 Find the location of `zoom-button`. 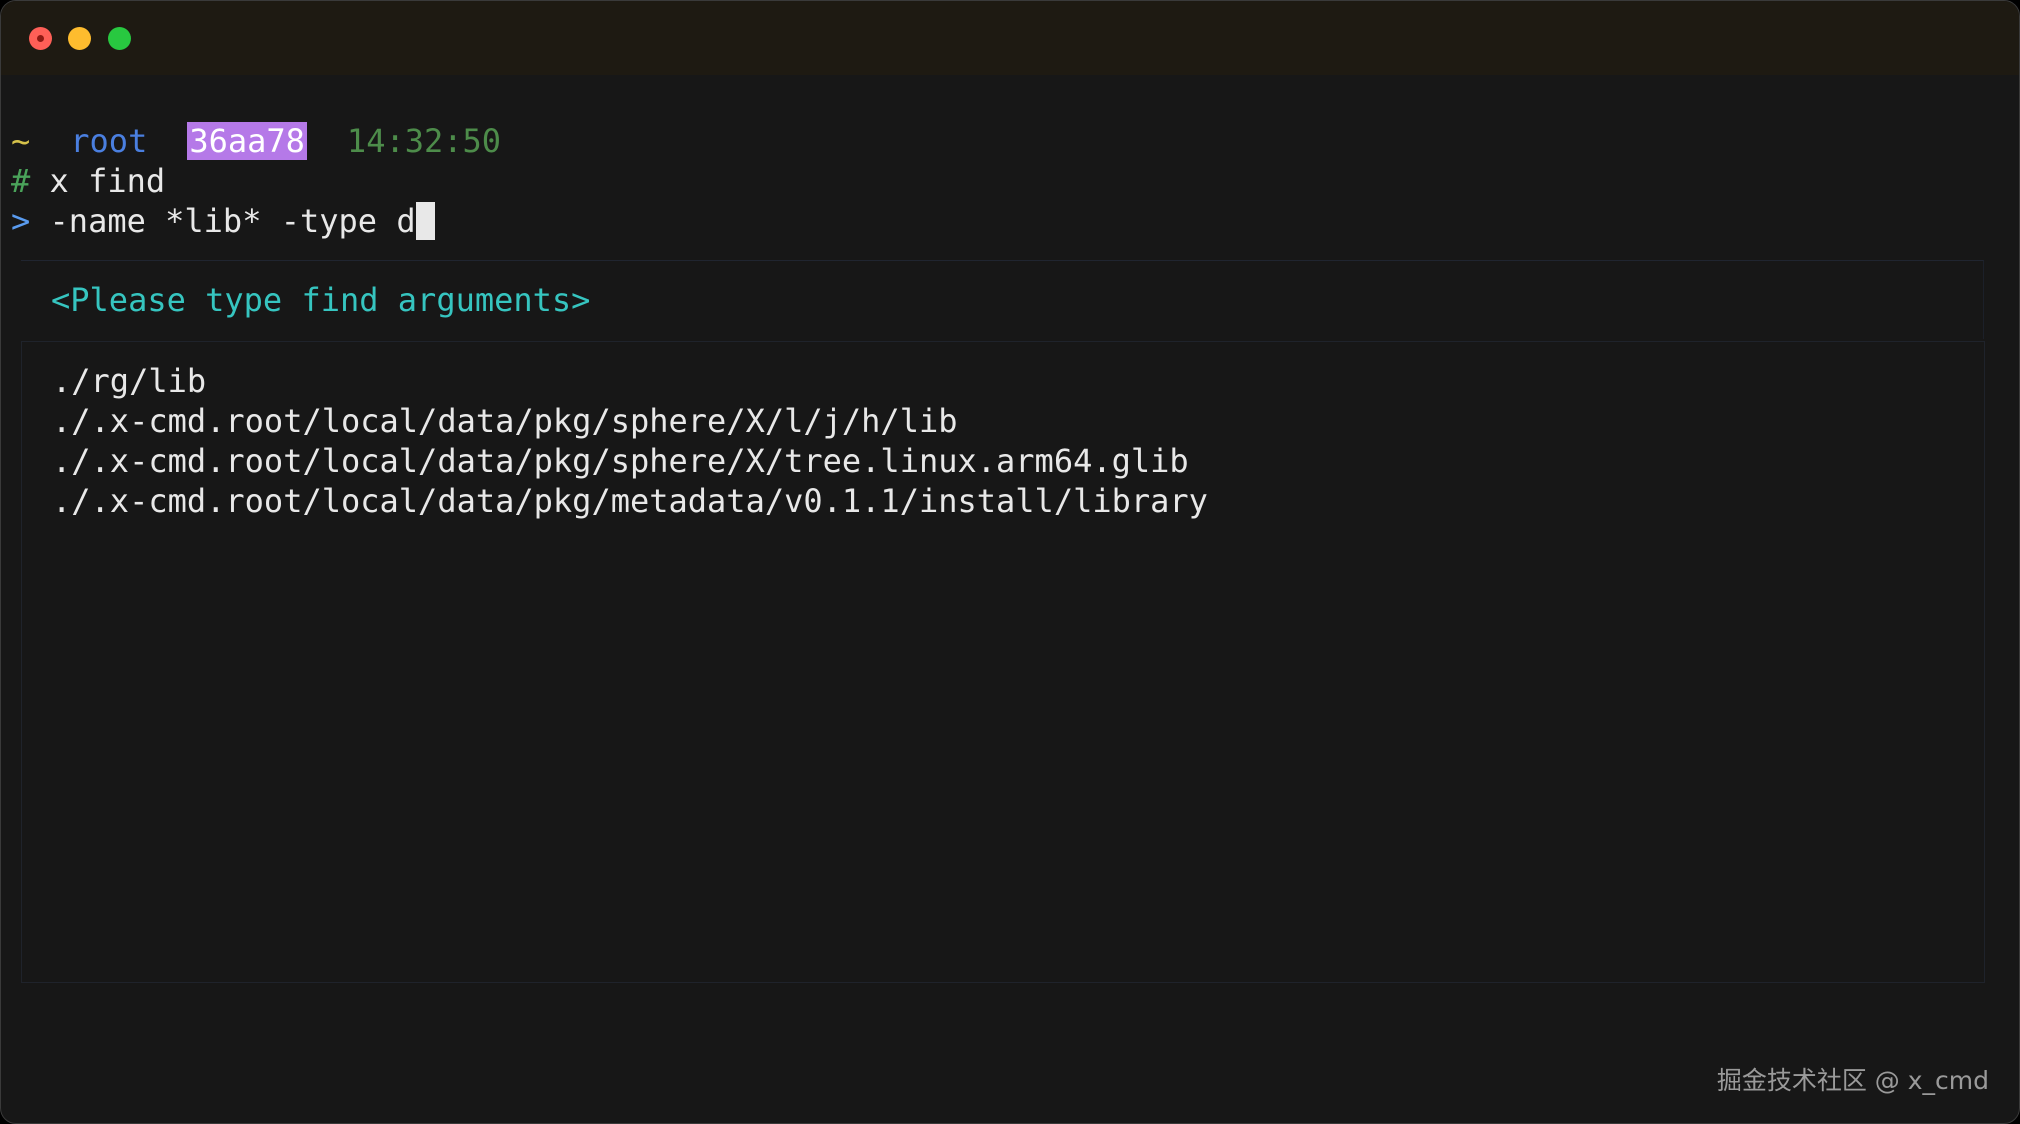

zoom-button is located at coordinates (119, 38).